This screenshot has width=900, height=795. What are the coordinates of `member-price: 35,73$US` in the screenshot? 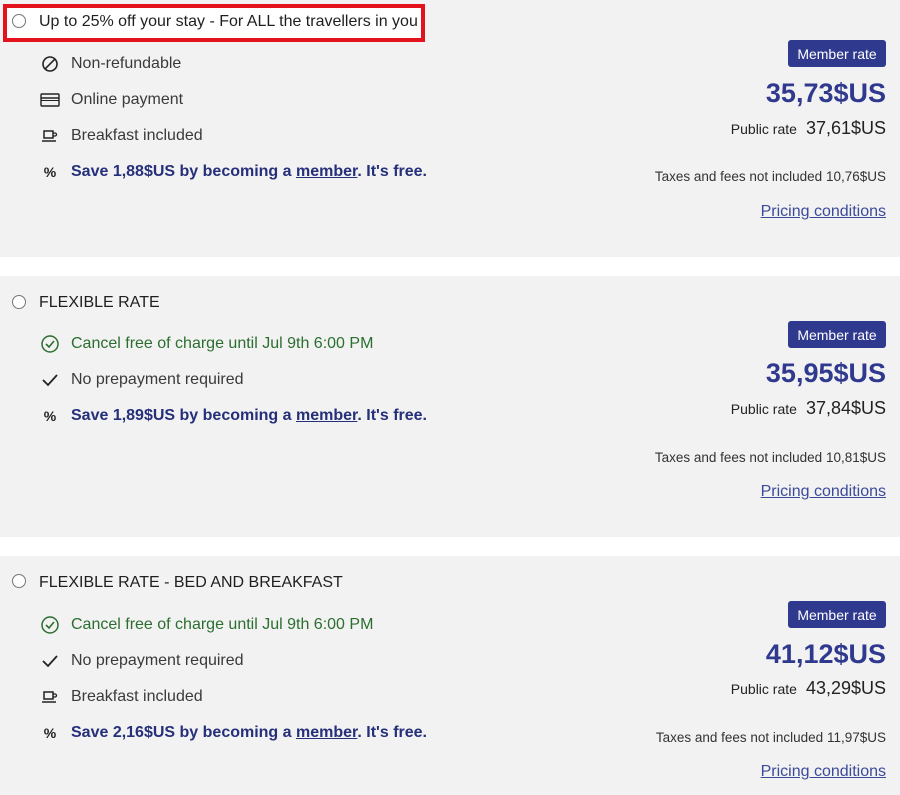 It's located at (825, 93).